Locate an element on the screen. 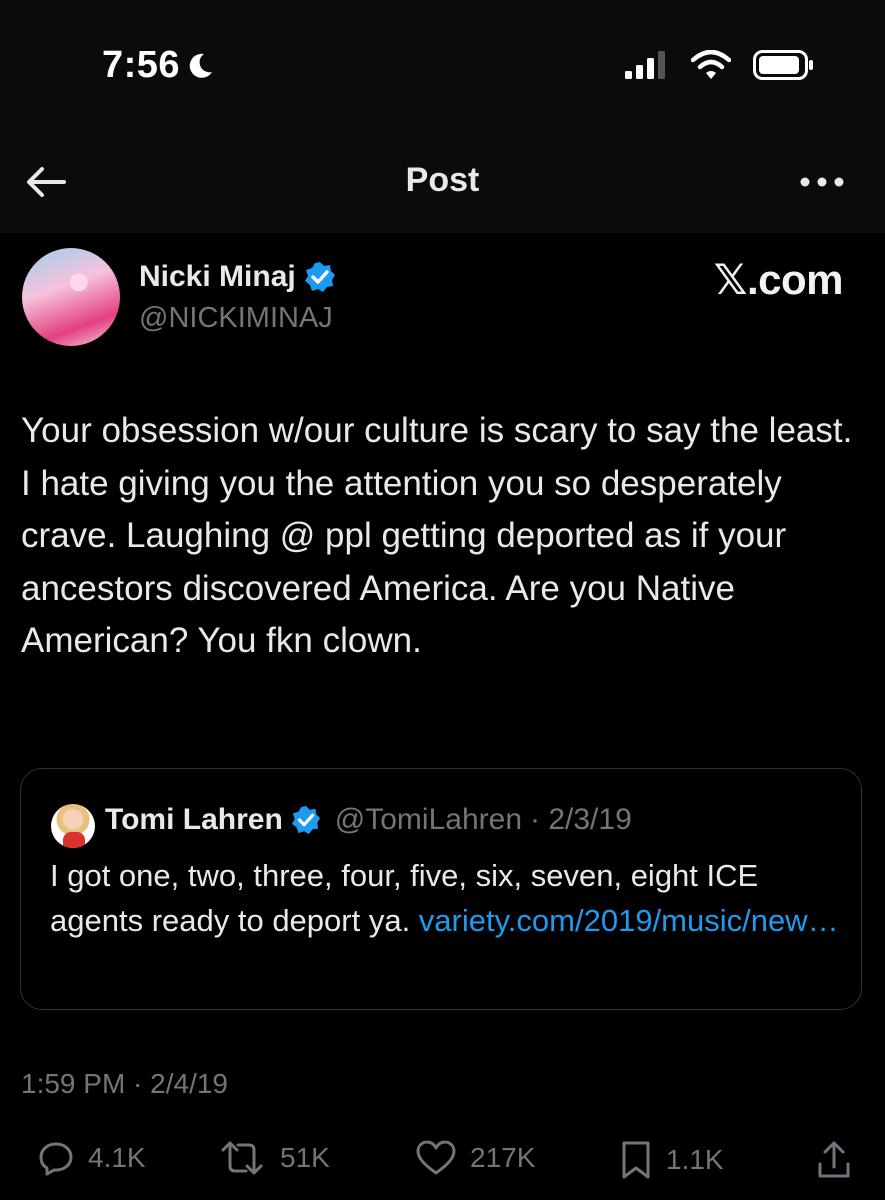 The height and width of the screenshot is (1200, 885). quoted-author-avatar is located at coordinates (73, 826).